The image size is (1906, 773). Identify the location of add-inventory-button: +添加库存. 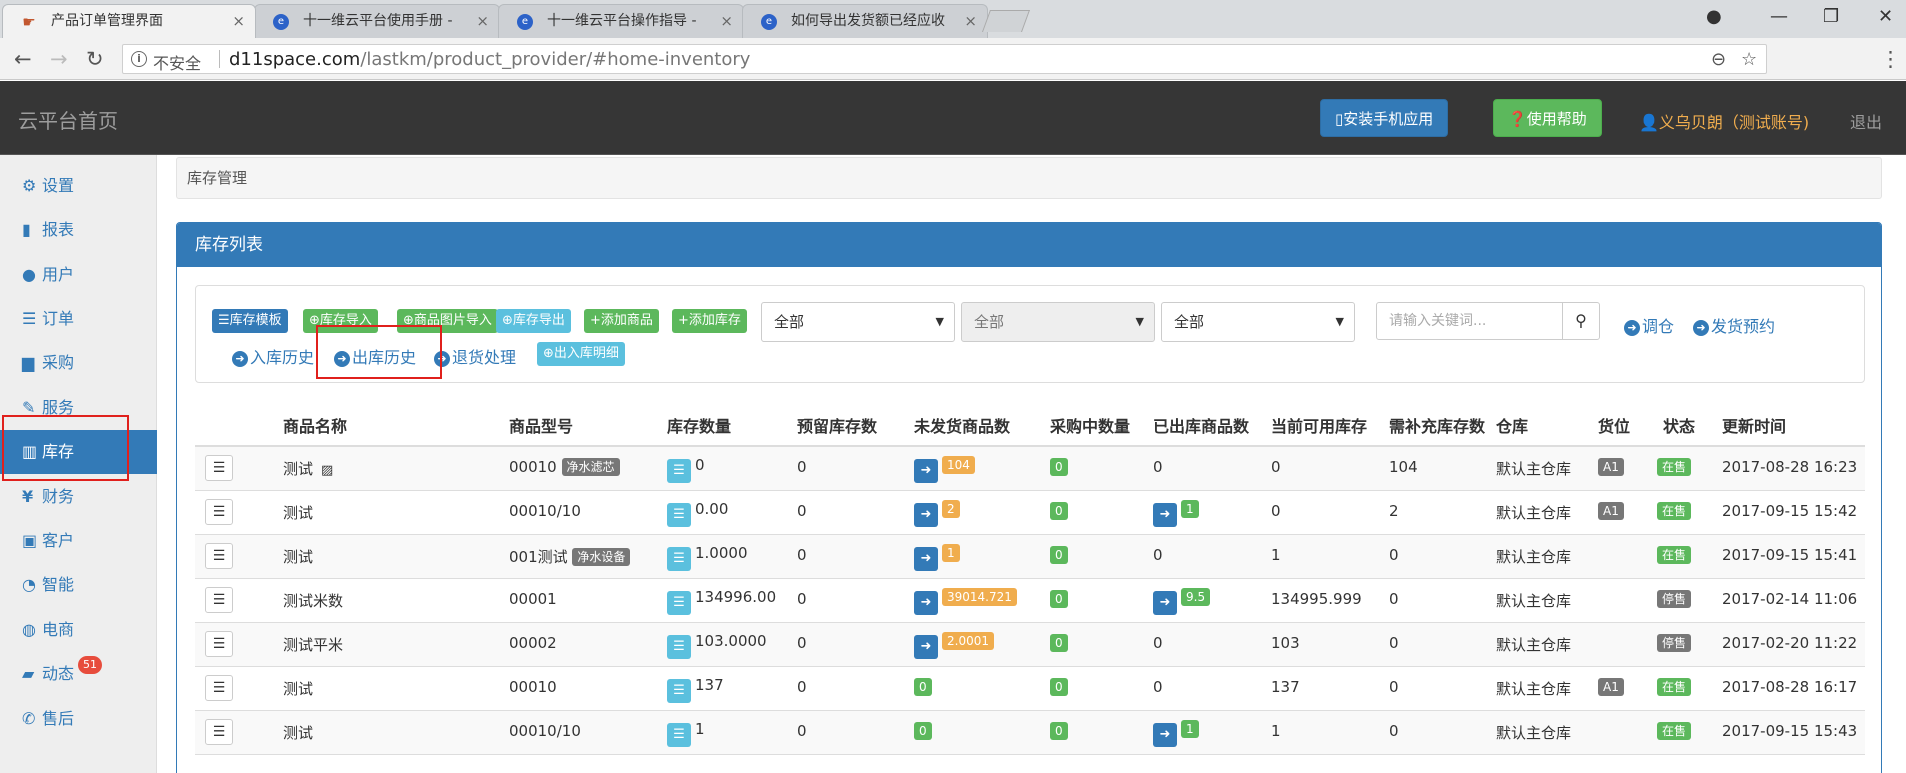
(709, 321).